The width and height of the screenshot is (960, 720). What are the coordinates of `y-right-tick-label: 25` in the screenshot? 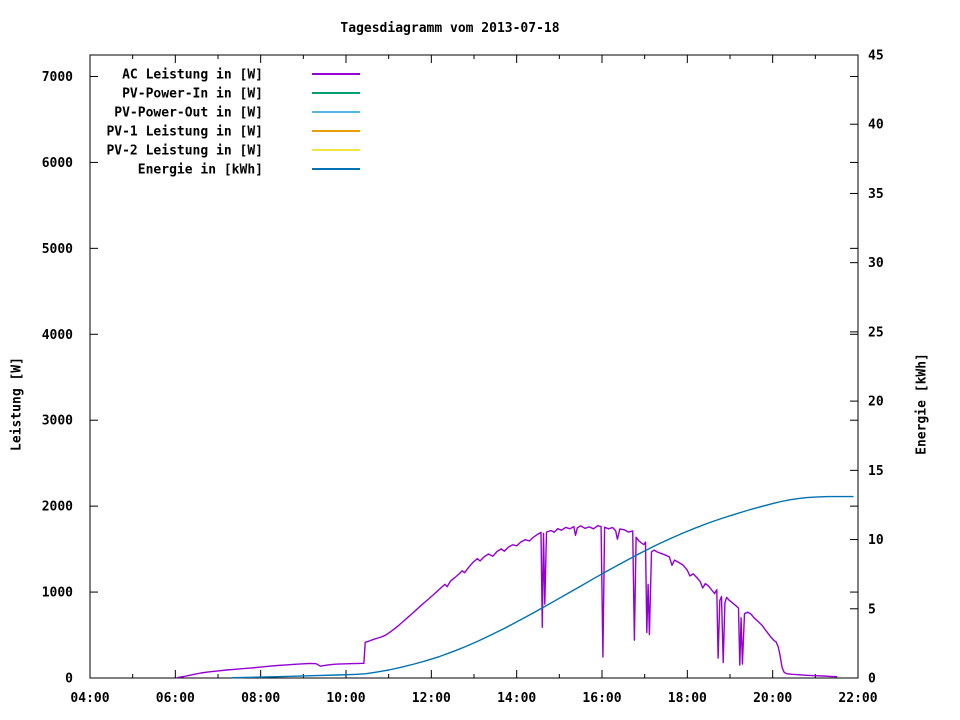 It's located at (876, 332).